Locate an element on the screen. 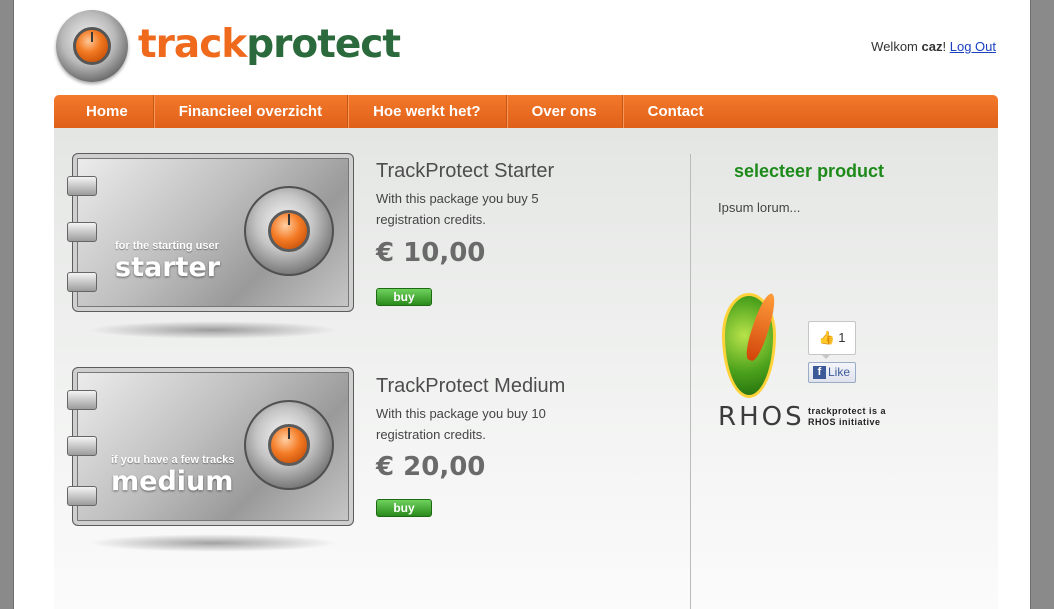 The height and width of the screenshot is (609, 1054). safe-subtitle: for the starting user is located at coordinates (167, 246).